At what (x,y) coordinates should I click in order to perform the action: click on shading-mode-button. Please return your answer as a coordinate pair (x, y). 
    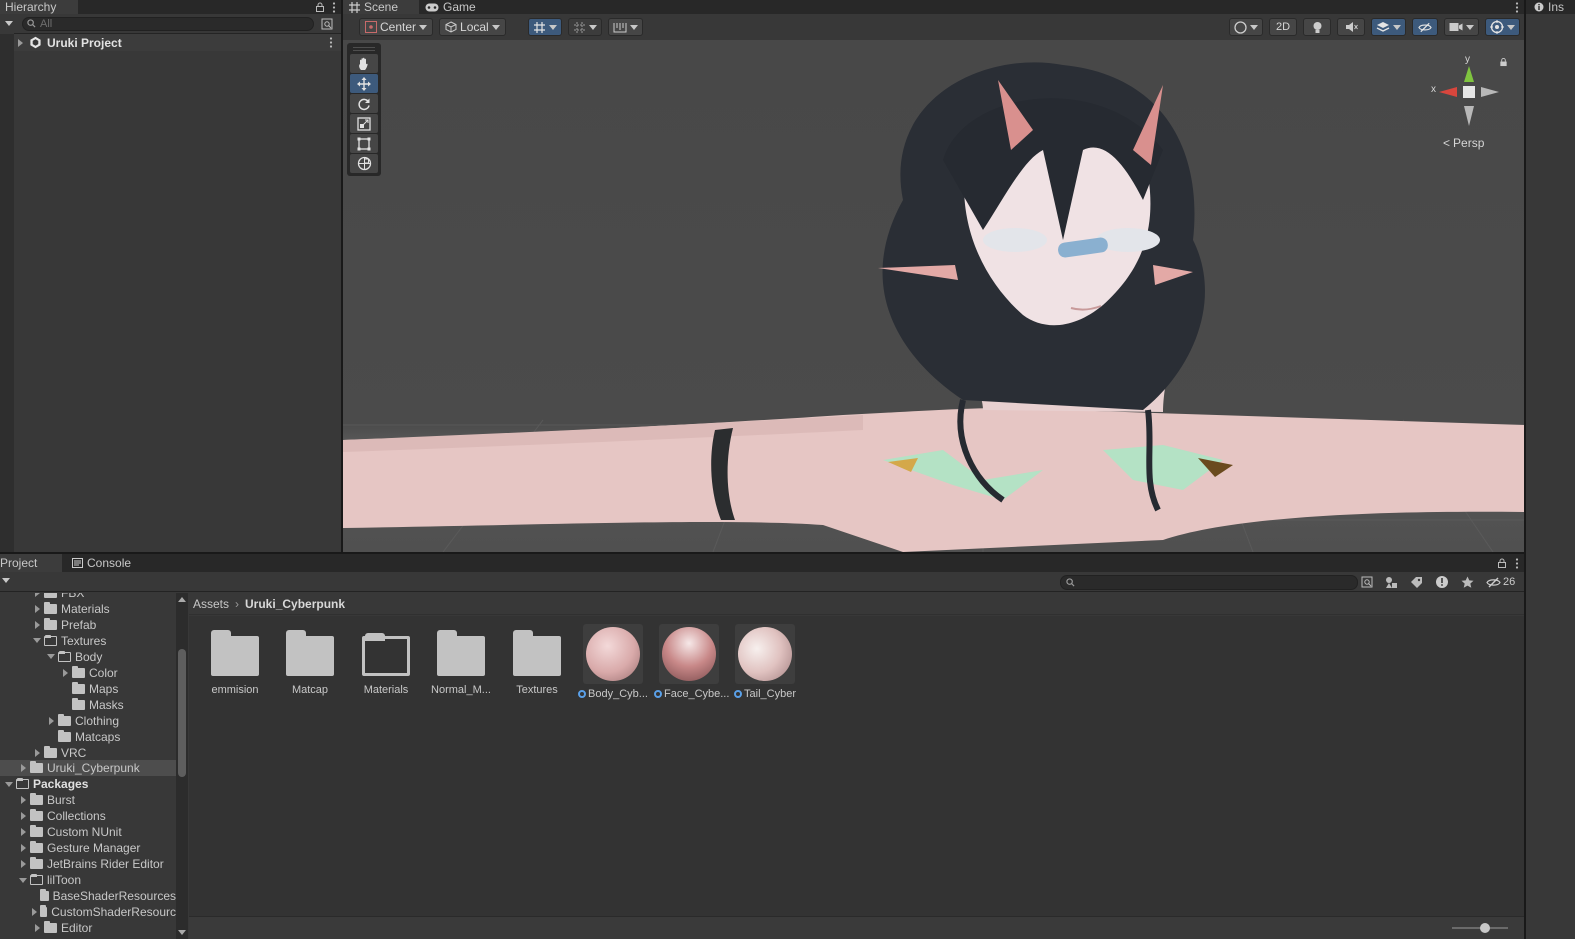
    Looking at the image, I should click on (1246, 27).